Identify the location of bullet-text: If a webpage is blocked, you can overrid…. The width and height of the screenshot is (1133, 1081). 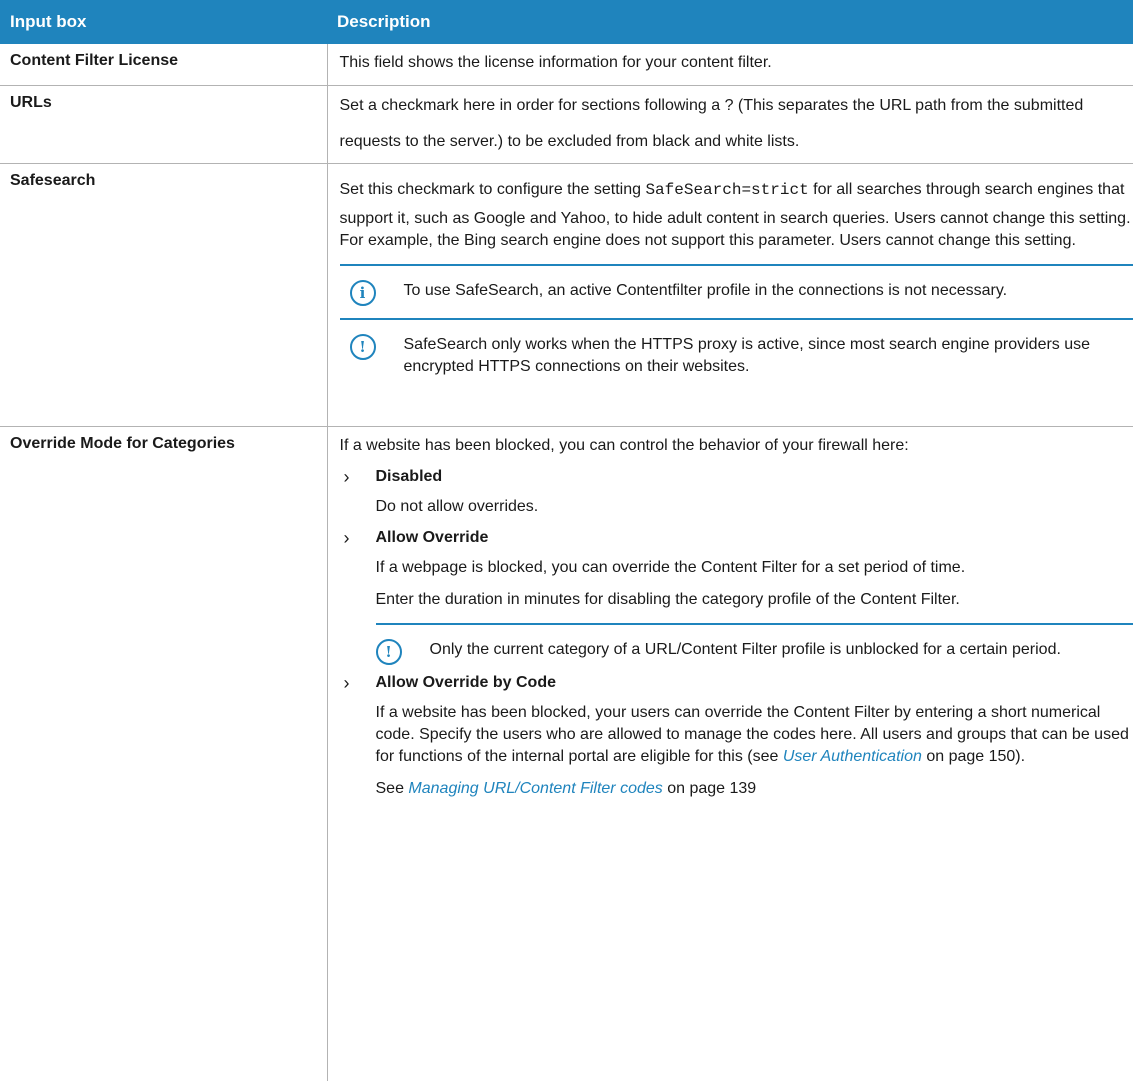
(670, 567).